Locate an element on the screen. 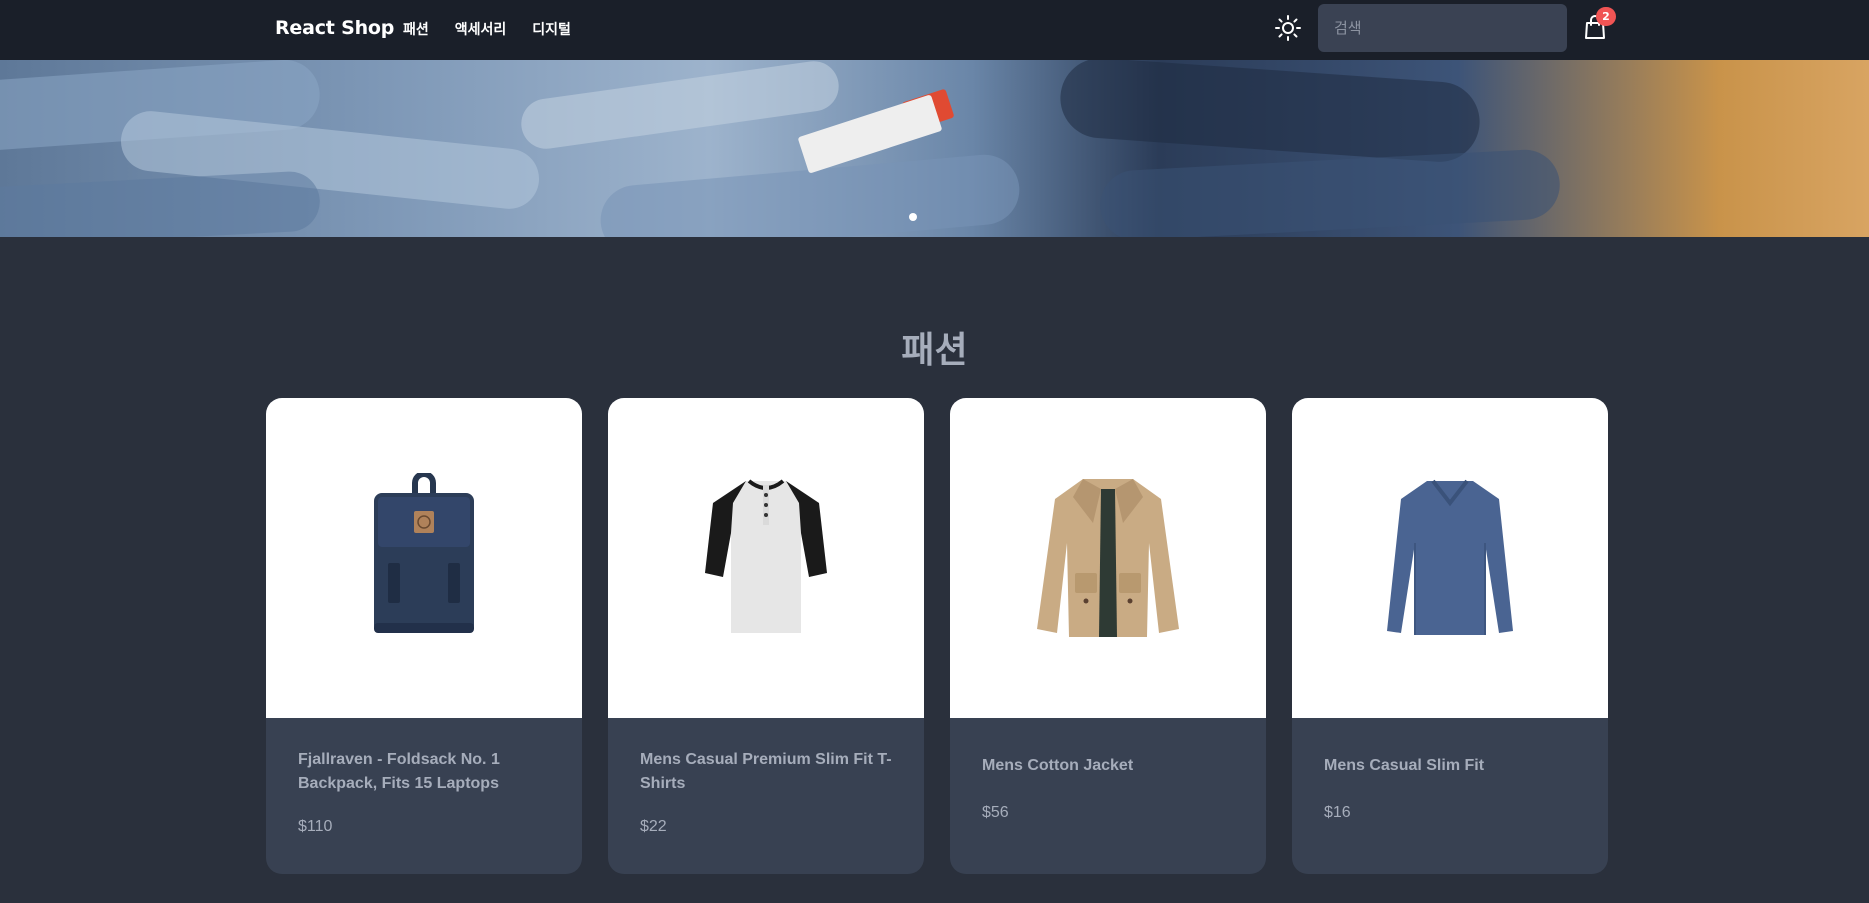 This screenshot has width=1869, height=903. product-card: Mens Cotton Jacket $56 is located at coordinates (1108, 636).